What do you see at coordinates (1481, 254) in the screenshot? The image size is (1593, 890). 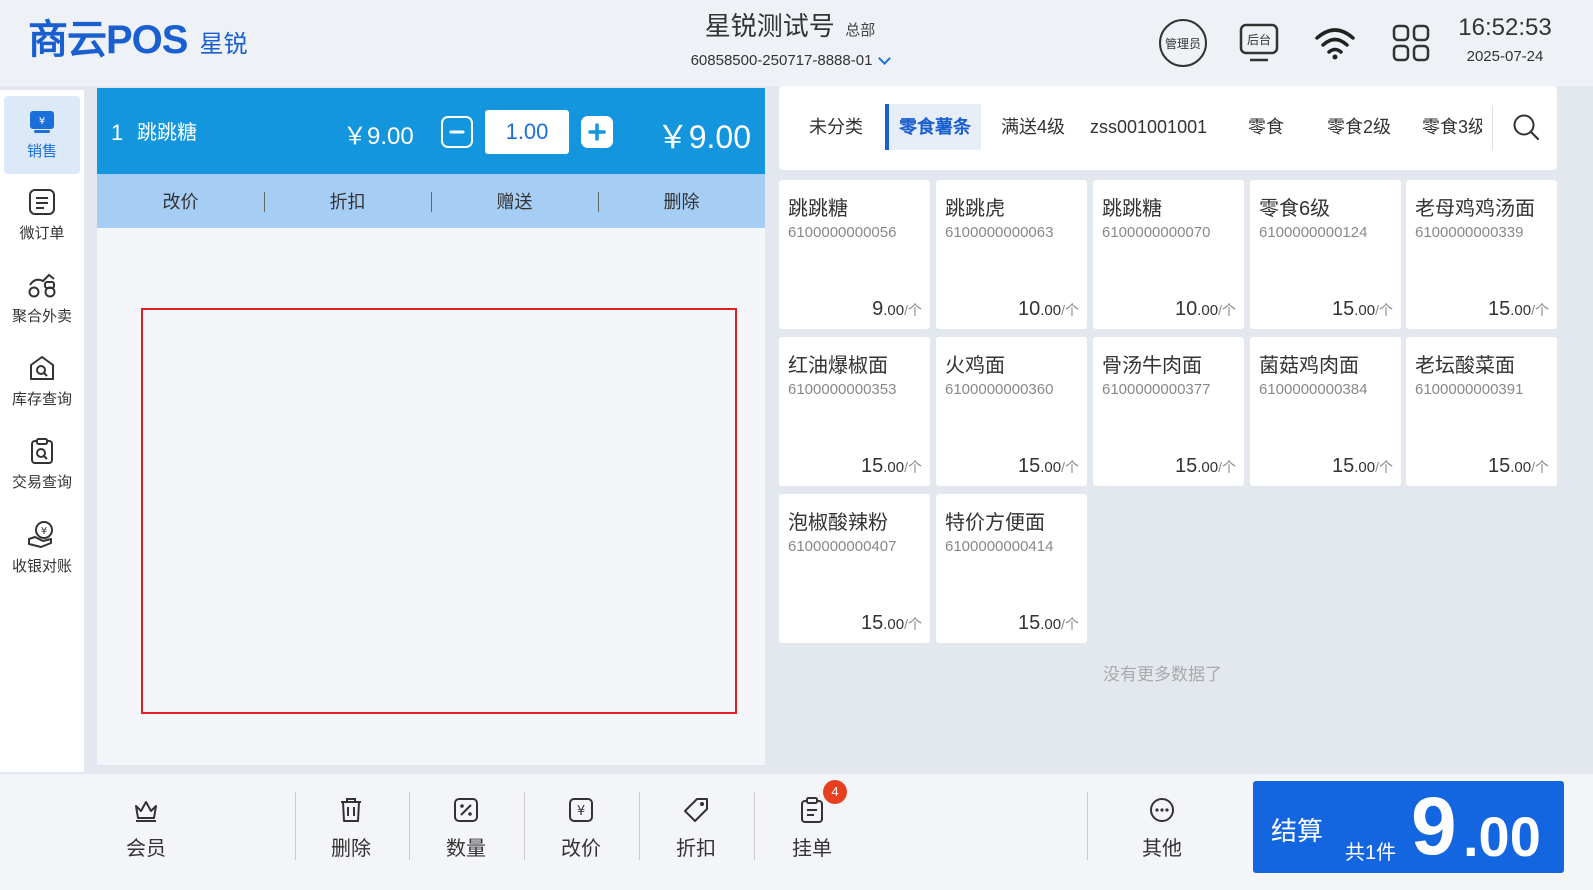 I see `product-card: 老母鸡鸡汤面 6100000000339 15.00/个` at bounding box center [1481, 254].